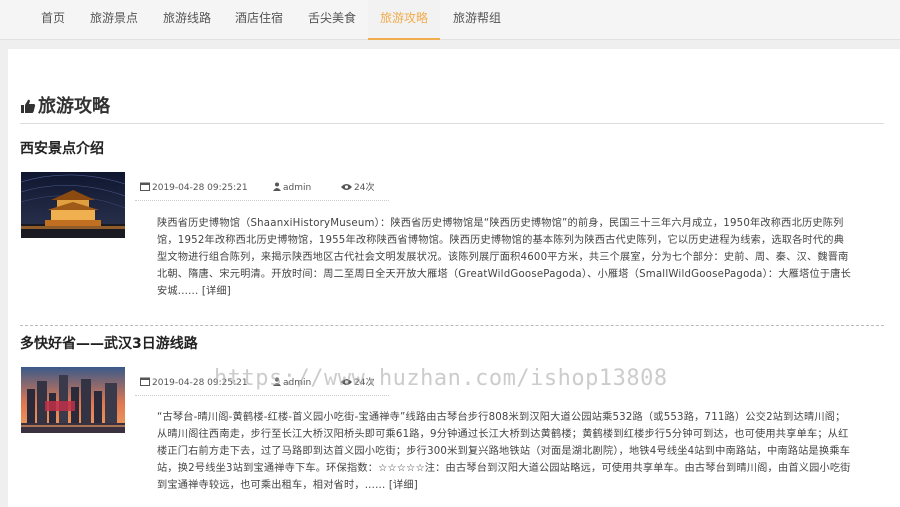  I want to click on nav-item-scenic-spots: 旅游景点, so click(114, 20).